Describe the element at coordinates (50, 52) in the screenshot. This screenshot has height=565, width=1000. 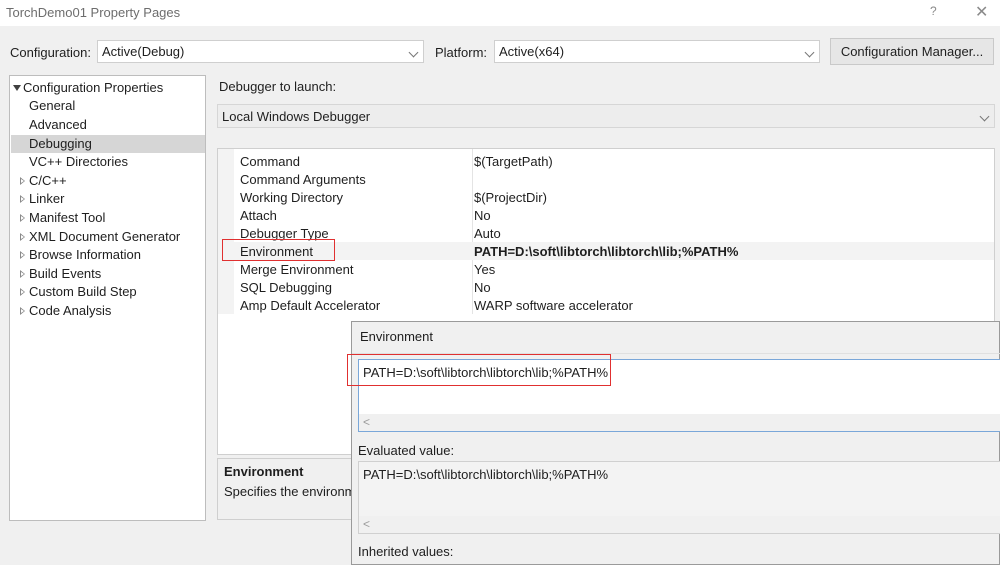
I see `configuration-label: Configuration:` at that location.